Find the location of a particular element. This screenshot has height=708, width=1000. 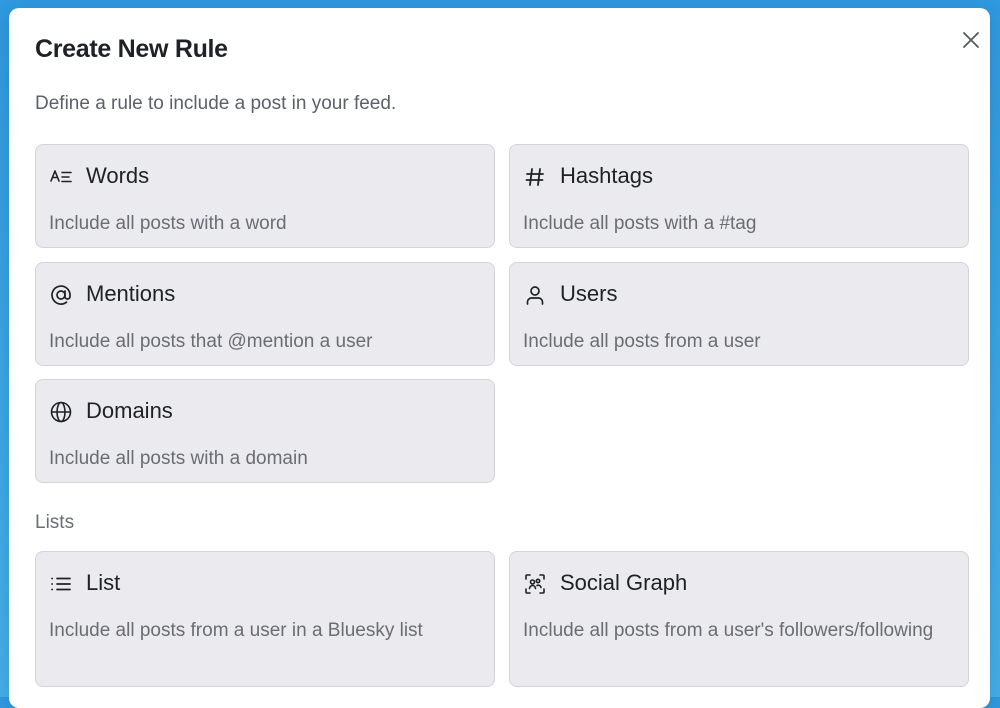

rule-desc-mentions: Include all posts that @mention a user is located at coordinates (211, 341).